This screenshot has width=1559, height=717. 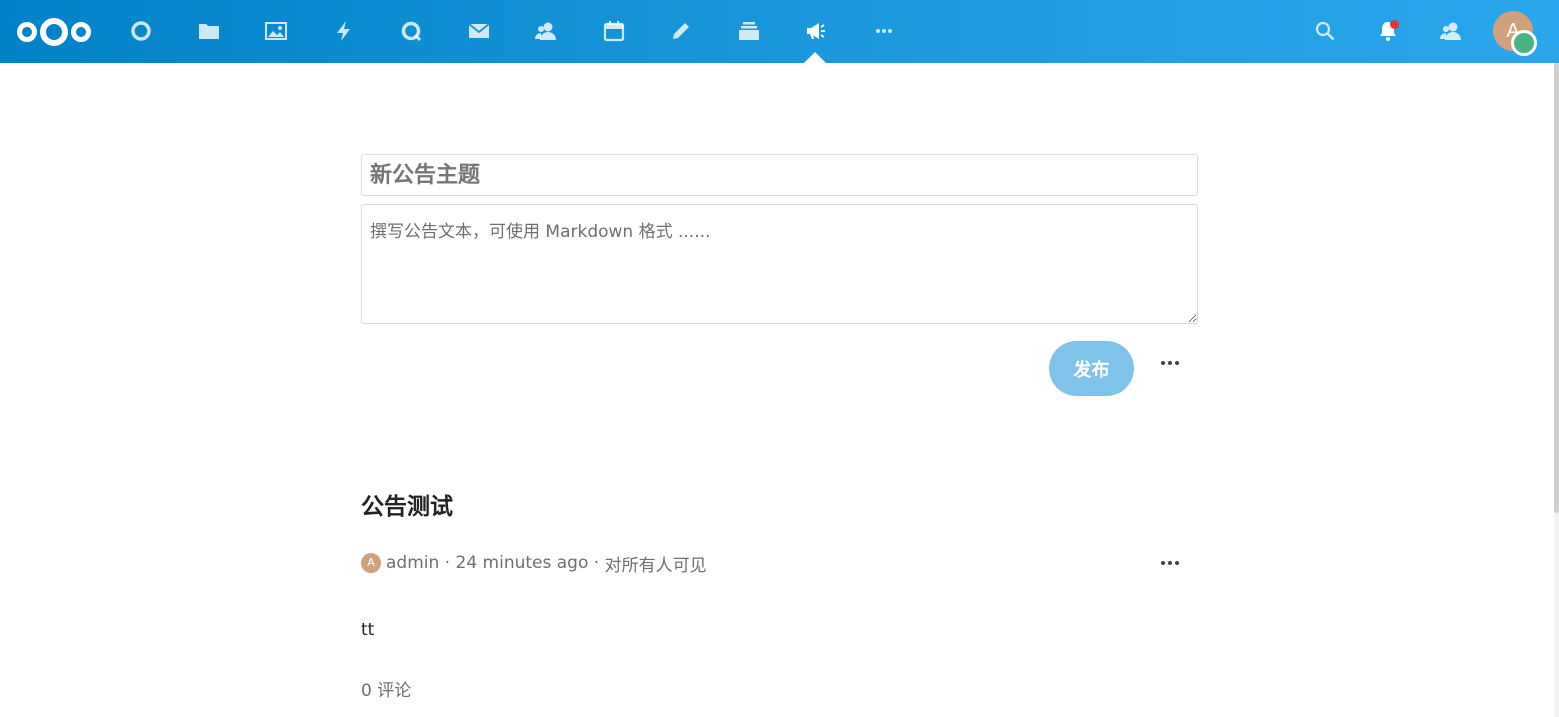 I want to click on deck-icon, so click(x=749, y=31).